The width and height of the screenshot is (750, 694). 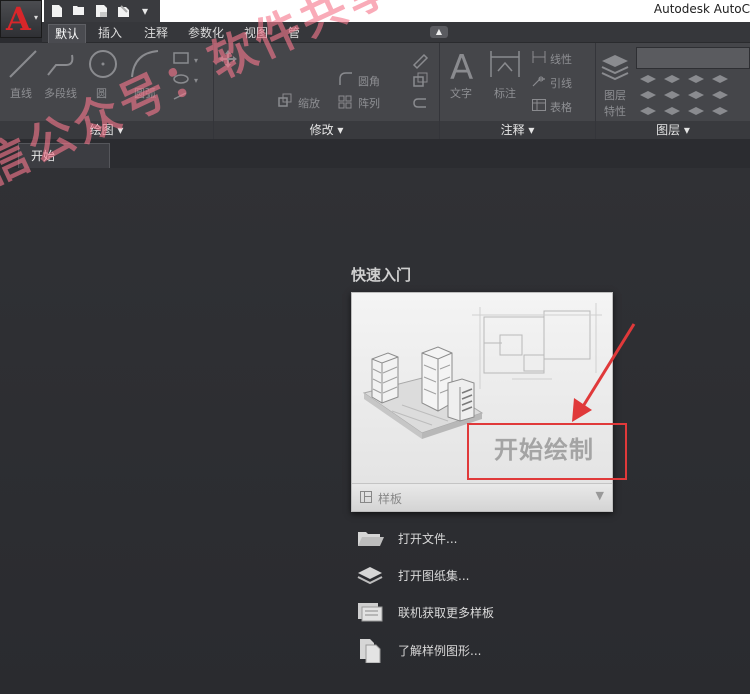 What do you see at coordinates (439, 32) in the screenshot?
I see `ribbon-minimize-toggle: ▲` at bounding box center [439, 32].